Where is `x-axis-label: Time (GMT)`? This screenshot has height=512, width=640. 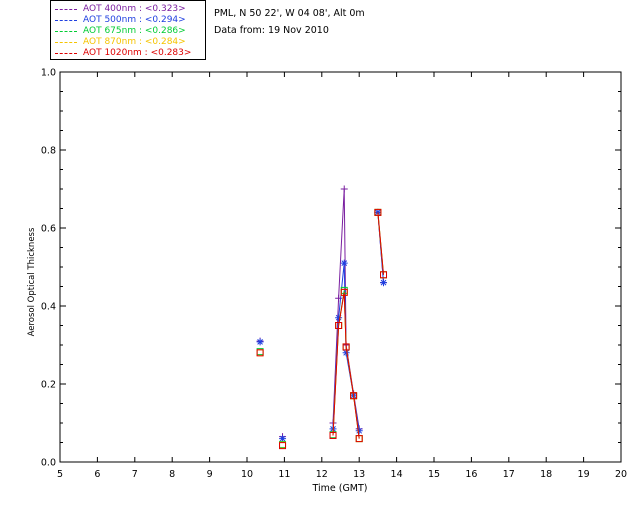
x-axis-label: Time (GMT) is located at coordinates (339, 488).